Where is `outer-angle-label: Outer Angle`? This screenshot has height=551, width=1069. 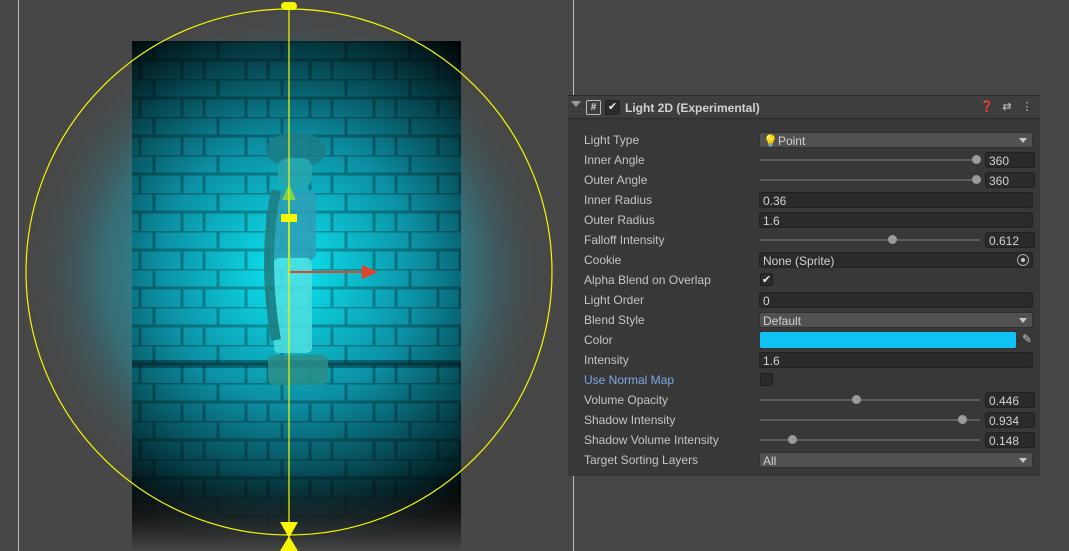 outer-angle-label: Outer Angle is located at coordinates (616, 180).